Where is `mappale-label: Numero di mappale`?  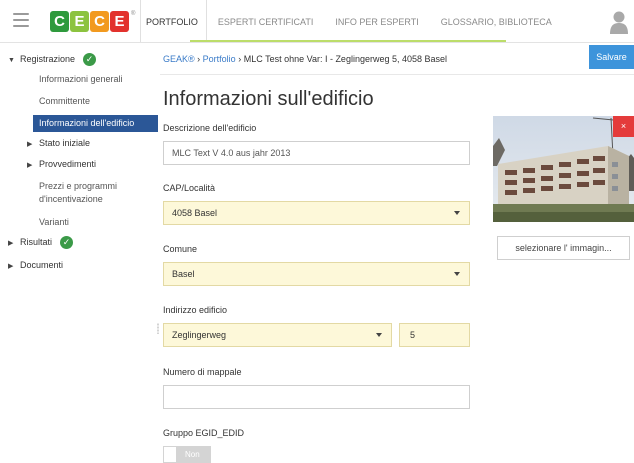
mappale-label: Numero di mappale is located at coordinates (202, 372).